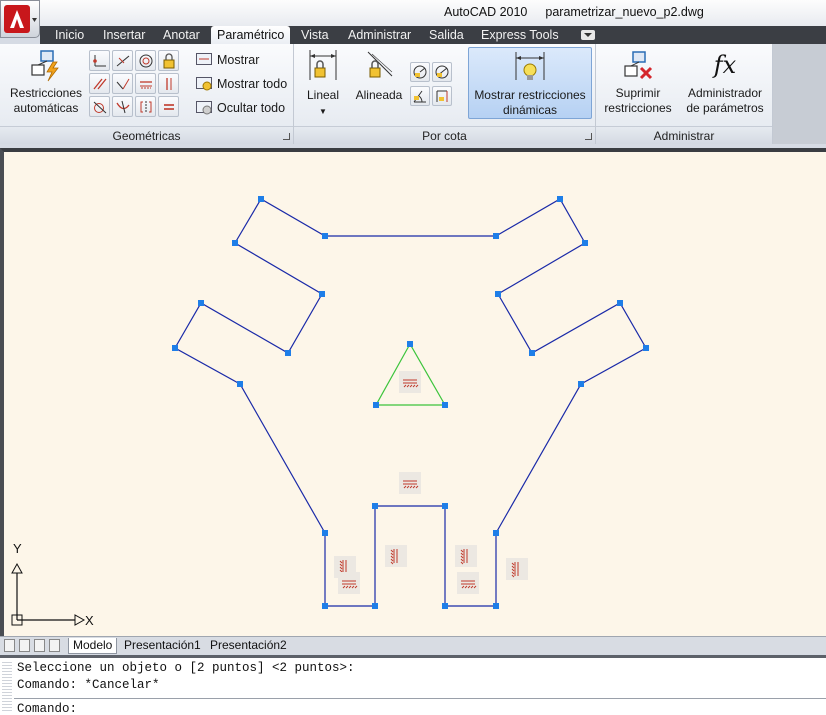  I want to click on tab-administrar: Administrar, so click(379, 35).